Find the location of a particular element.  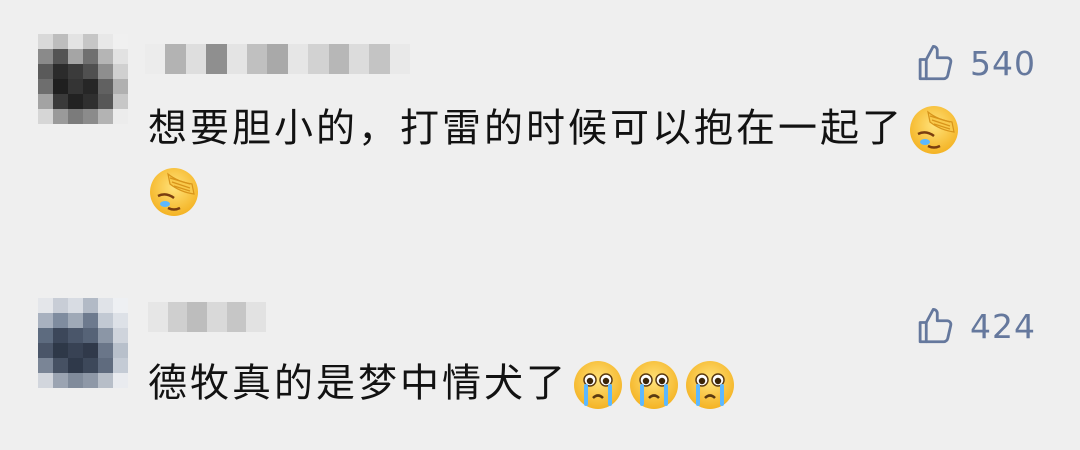

emoji-row is located at coordinates (174, 192).